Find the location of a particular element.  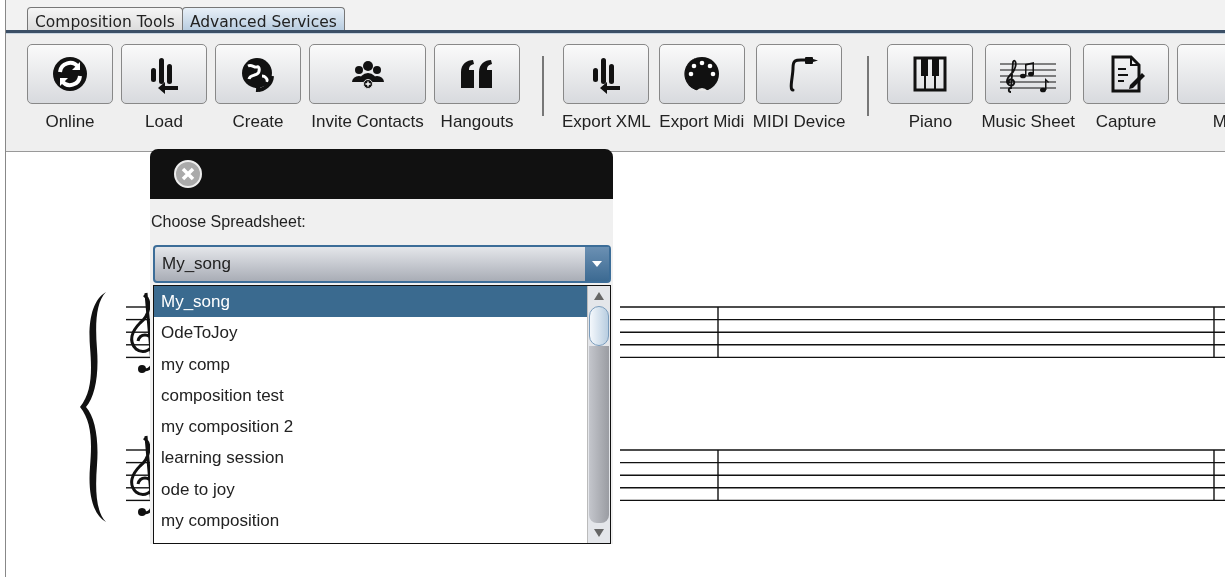

toolbar-label: Online is located at coordinates (70, 122).